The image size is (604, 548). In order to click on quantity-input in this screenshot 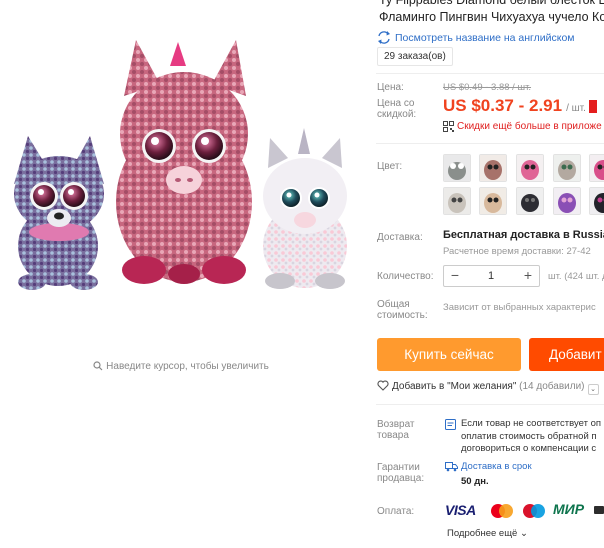, I will do `click(491, 276)`.